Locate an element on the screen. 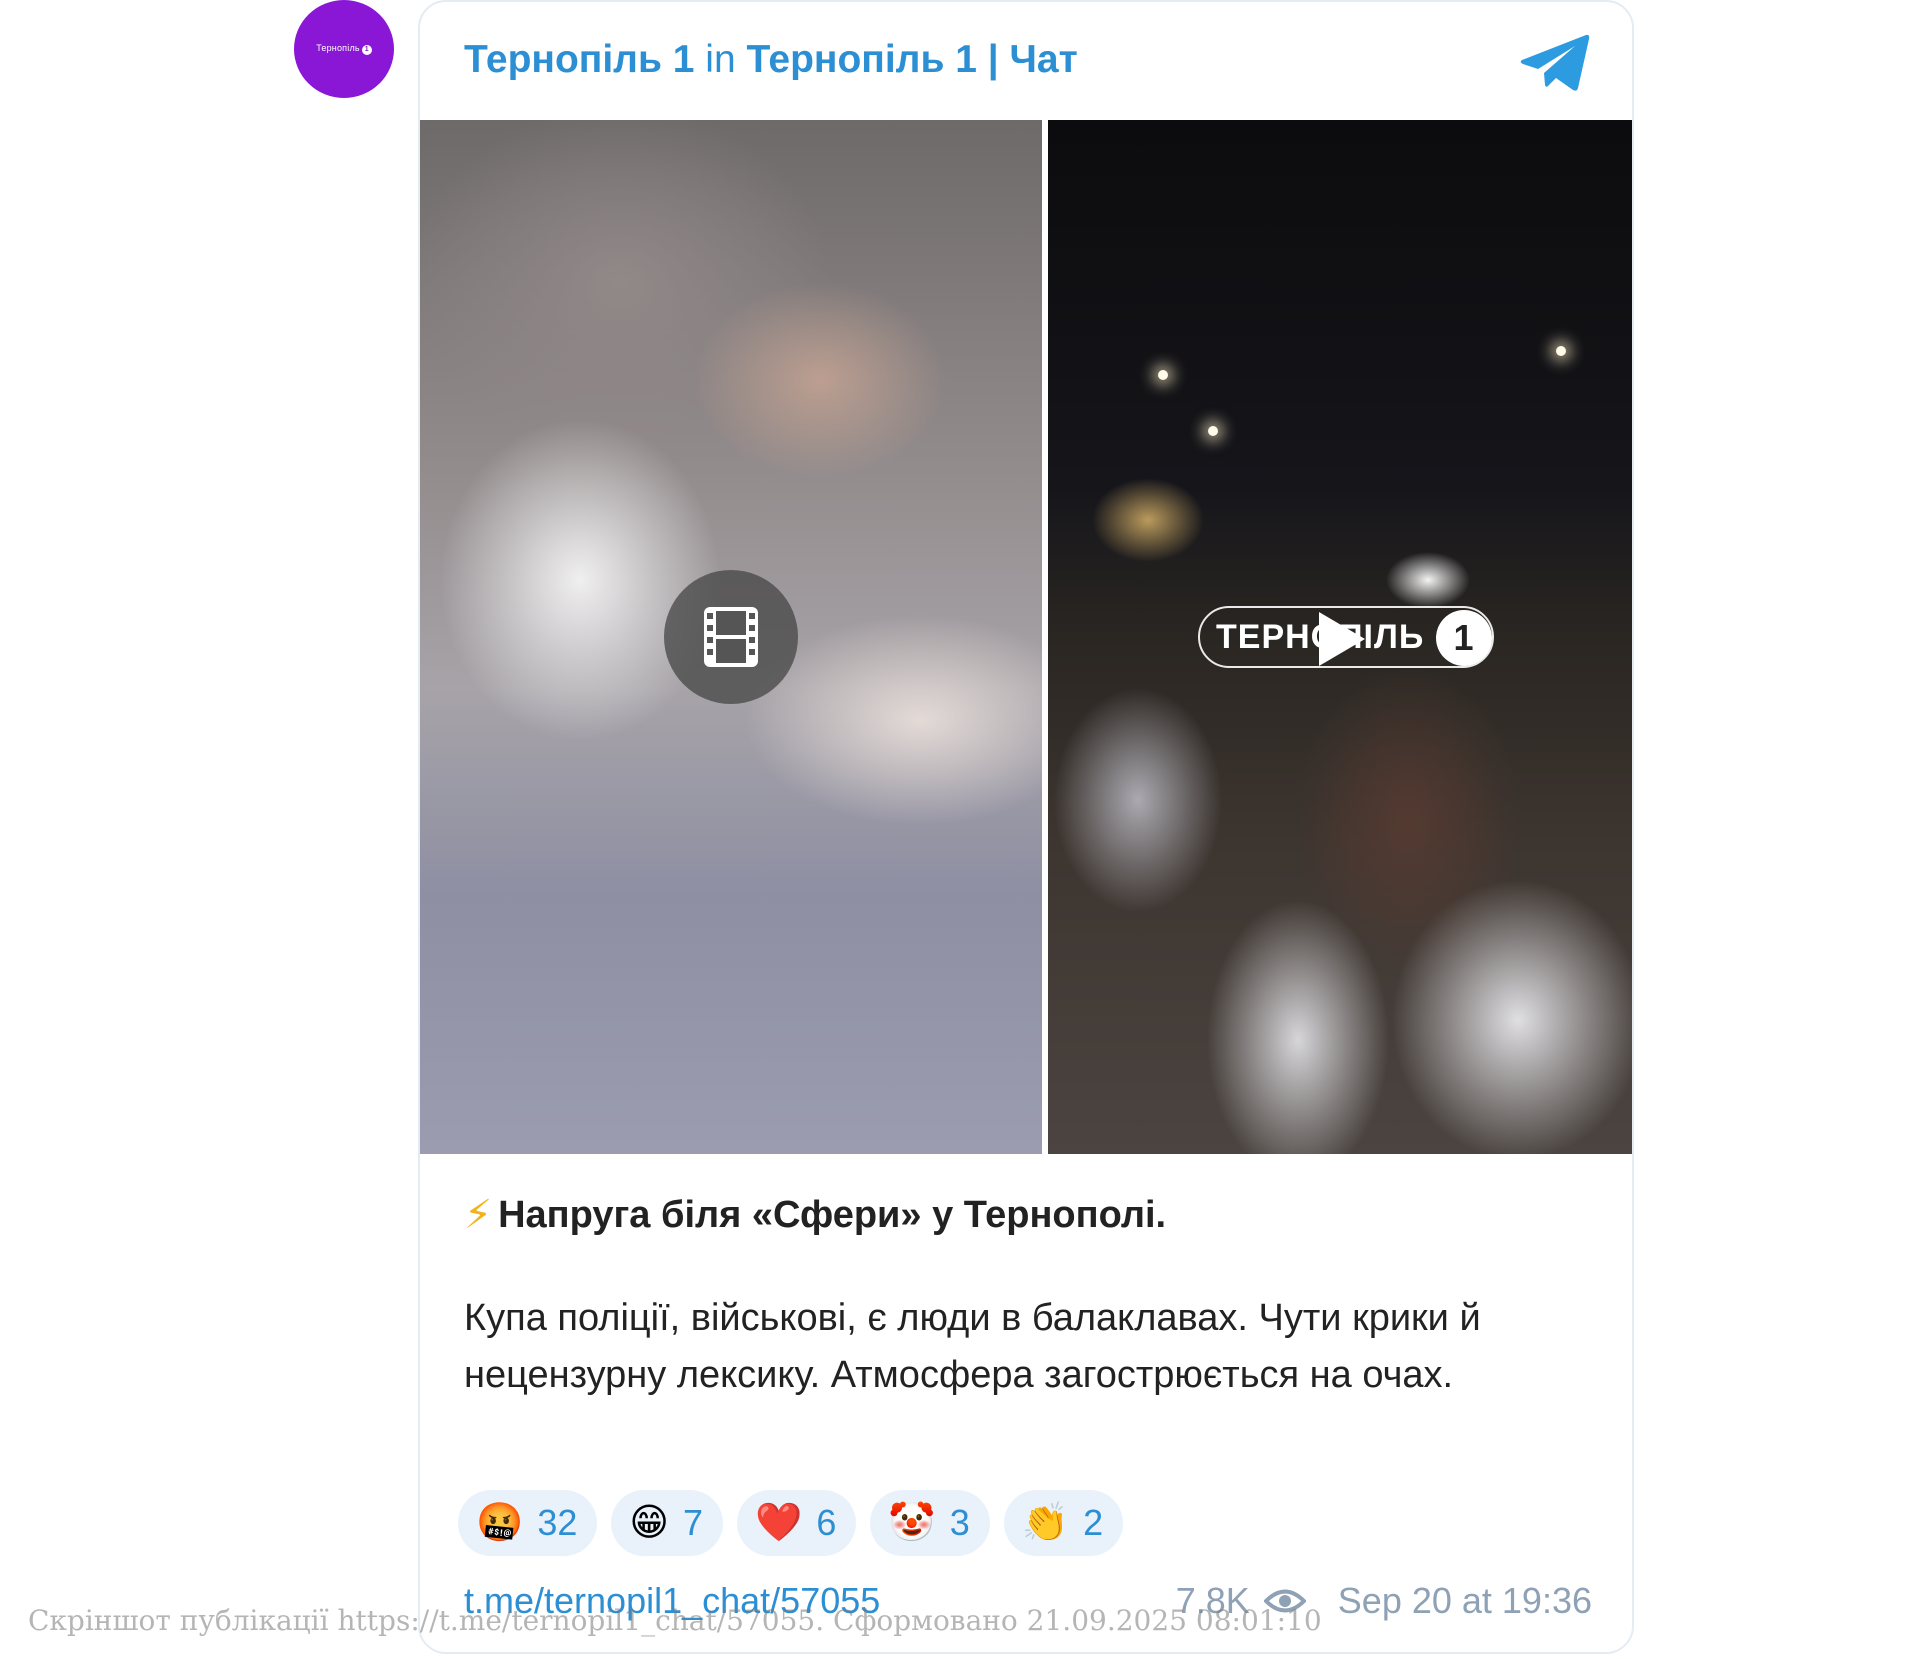 The height and width of the screenshot is (1659, 1920). avatar-label-text: Тернопіль is located at coordinates (338, 48).